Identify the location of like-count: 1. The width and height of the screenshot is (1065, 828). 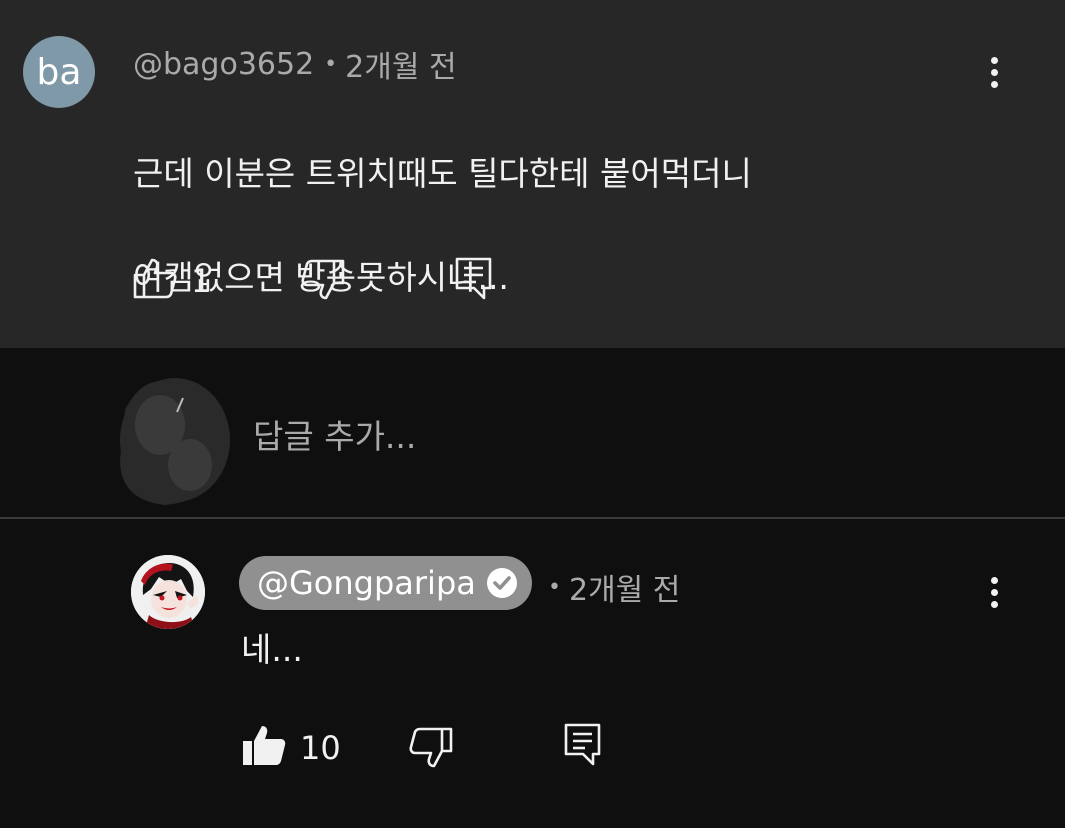
(201, 281).